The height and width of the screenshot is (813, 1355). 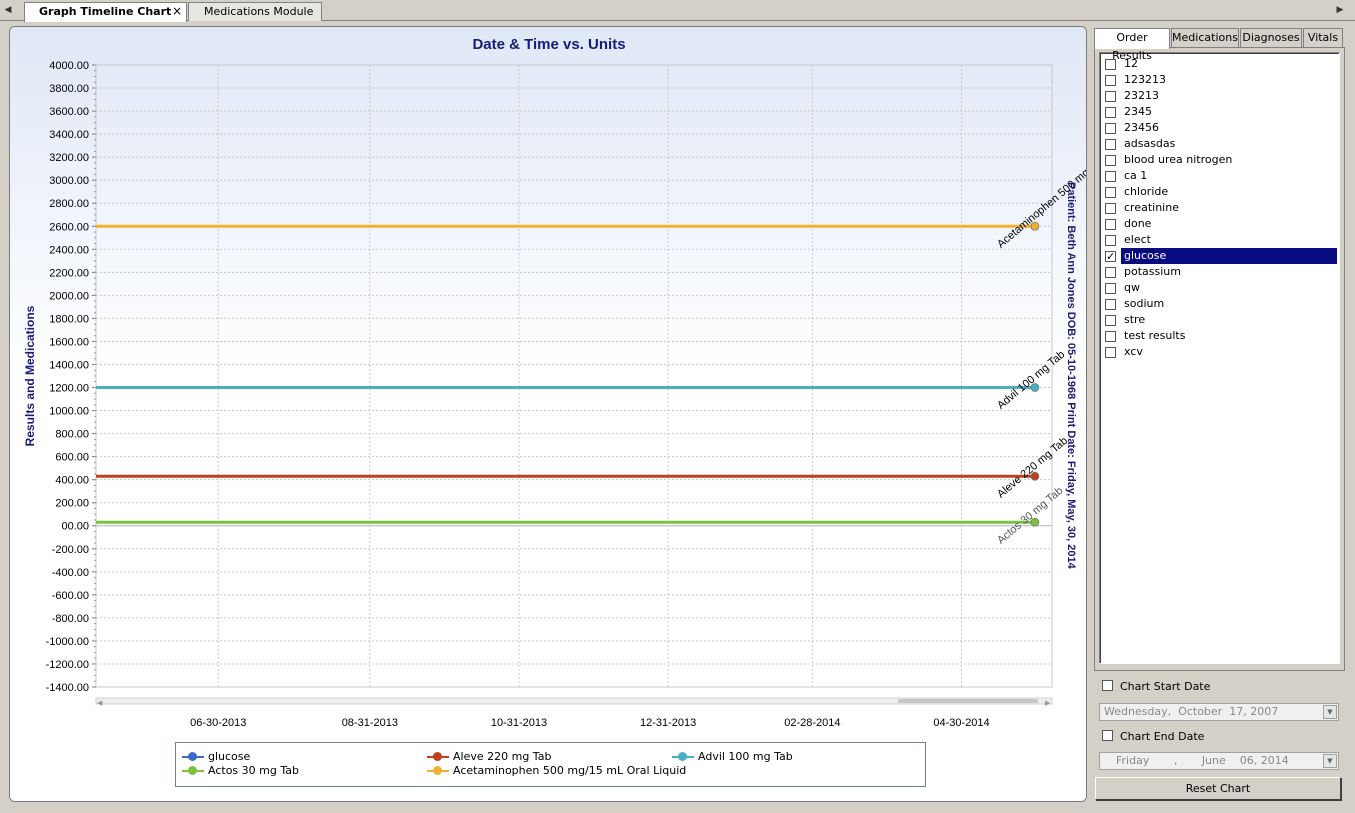 What do you see at coordinates (67, 688) in the screenshot?
I see `y-tick-label: -1400.00` at bounding box center [67, 688].